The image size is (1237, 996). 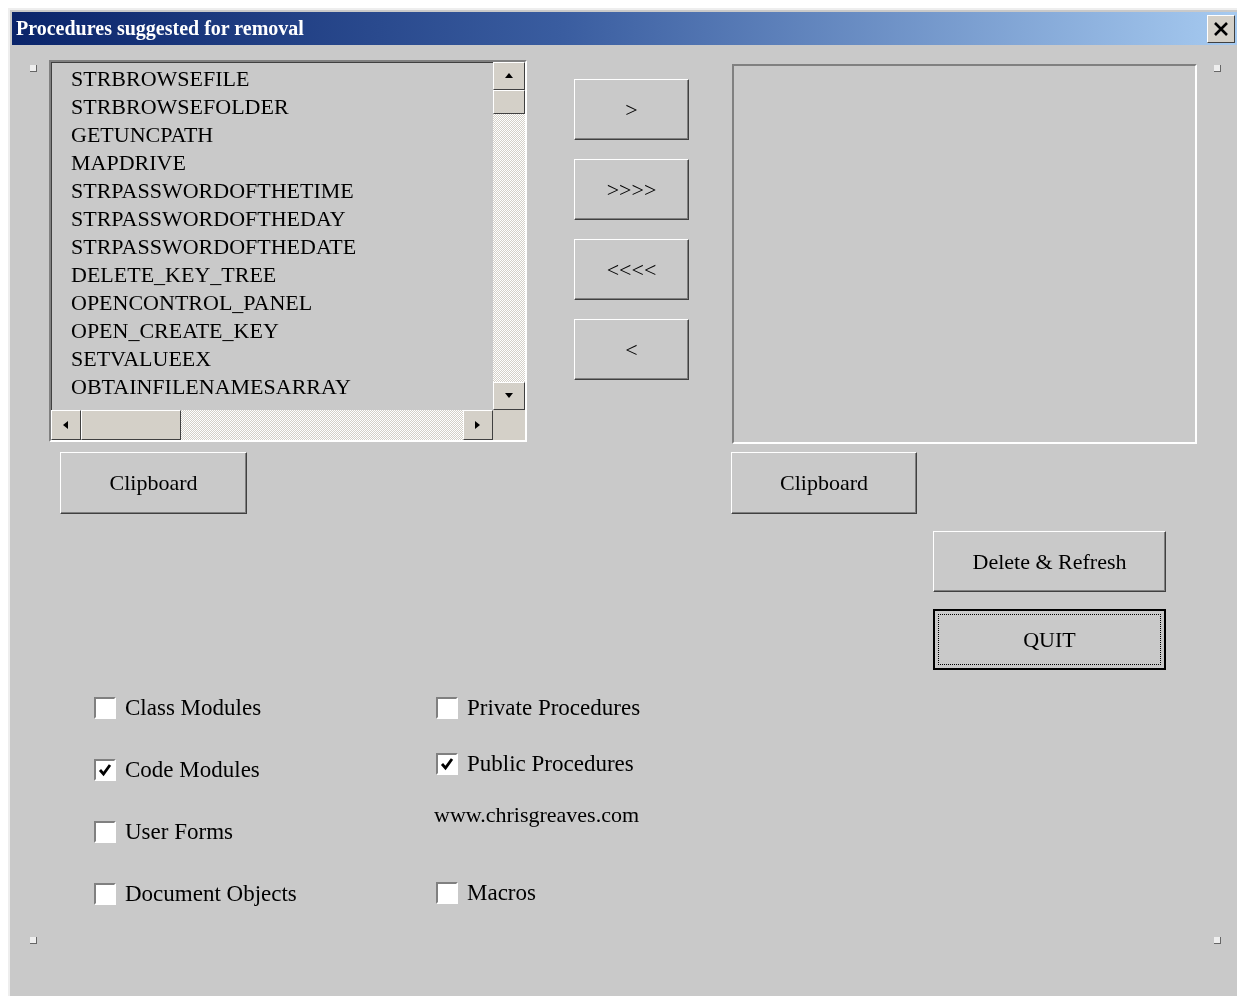 What do you see at coordinates (631, 349) in the screenshot?
I see `move-button: <` at bounding box center [631, 349].